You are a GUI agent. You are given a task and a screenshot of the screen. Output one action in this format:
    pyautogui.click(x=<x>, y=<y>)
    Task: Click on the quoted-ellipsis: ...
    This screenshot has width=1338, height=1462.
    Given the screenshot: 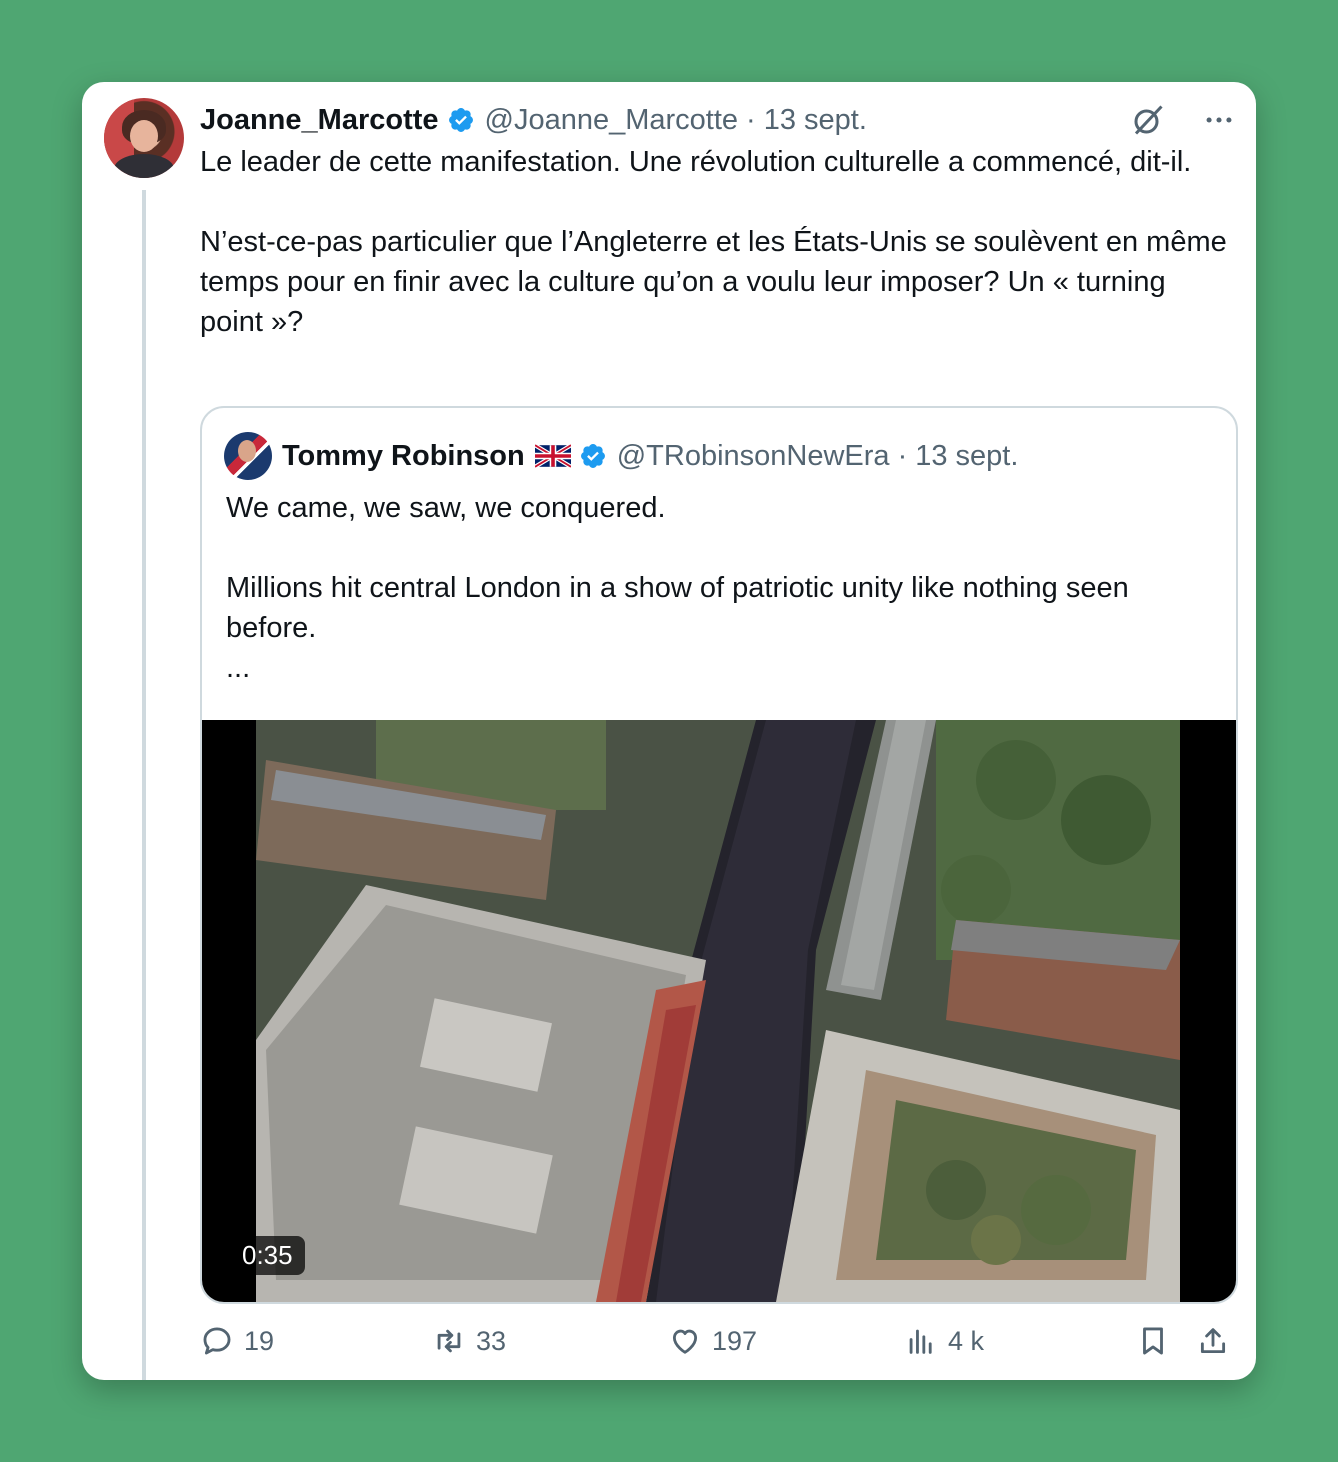 What is the action you would take?
    pyautogui.click(x=238, y=668)
    